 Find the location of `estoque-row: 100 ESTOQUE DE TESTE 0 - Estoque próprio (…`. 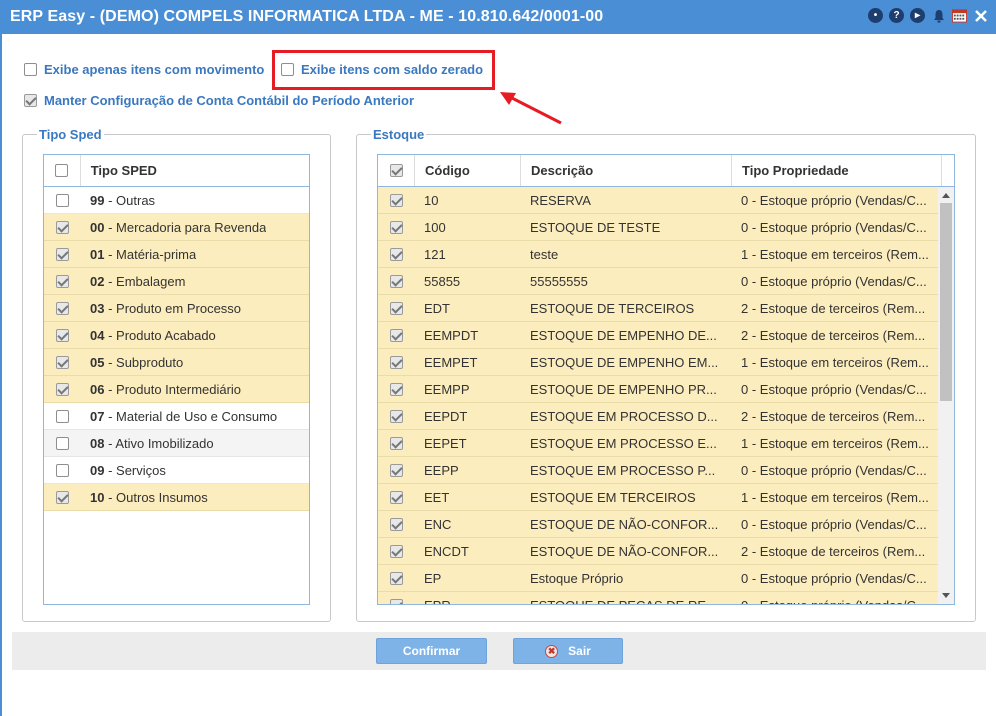

estoque-row: 100 ESTOQUE DE TESTE 0 - Estoque próprio (… is located at coordinates (666, 227).